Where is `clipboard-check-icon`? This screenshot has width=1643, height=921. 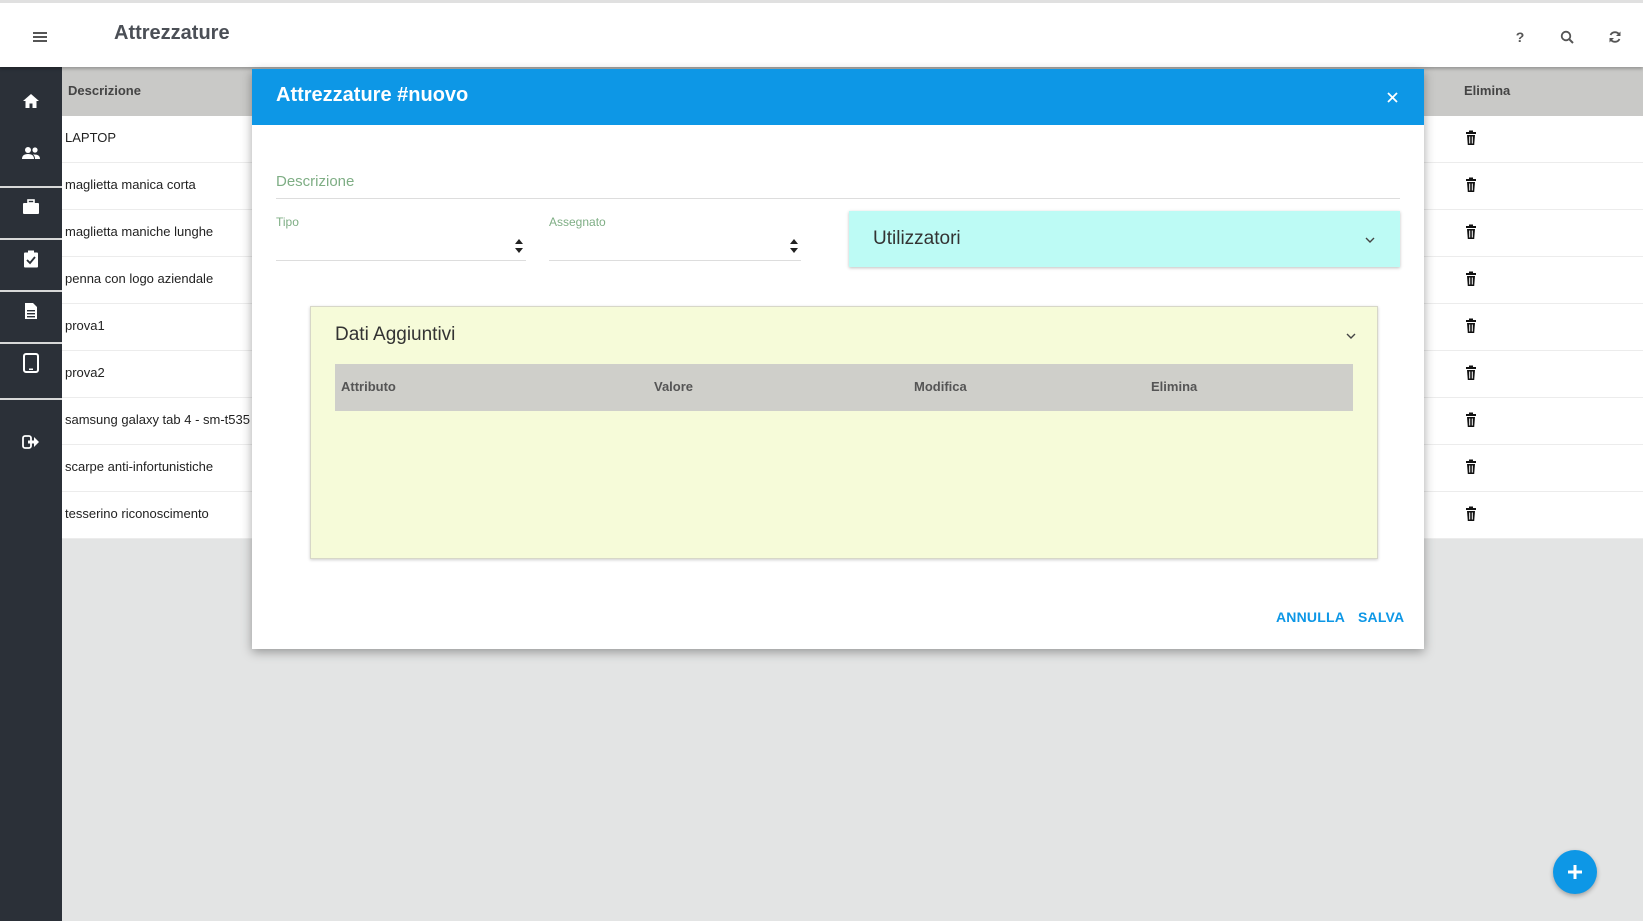 clipboard-check-icon is located at coordinates (31, 259).